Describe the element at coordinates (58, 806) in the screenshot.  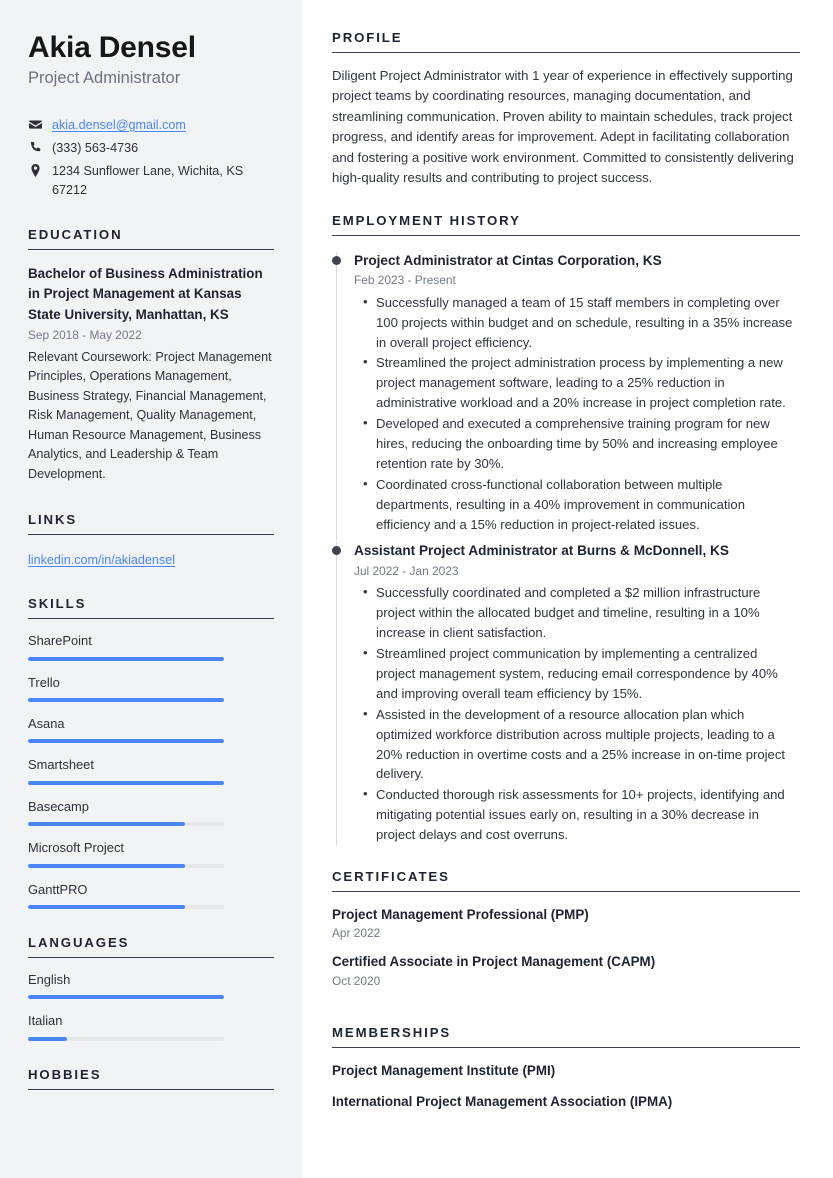
I see `skill-label: Basecamp` at that location.